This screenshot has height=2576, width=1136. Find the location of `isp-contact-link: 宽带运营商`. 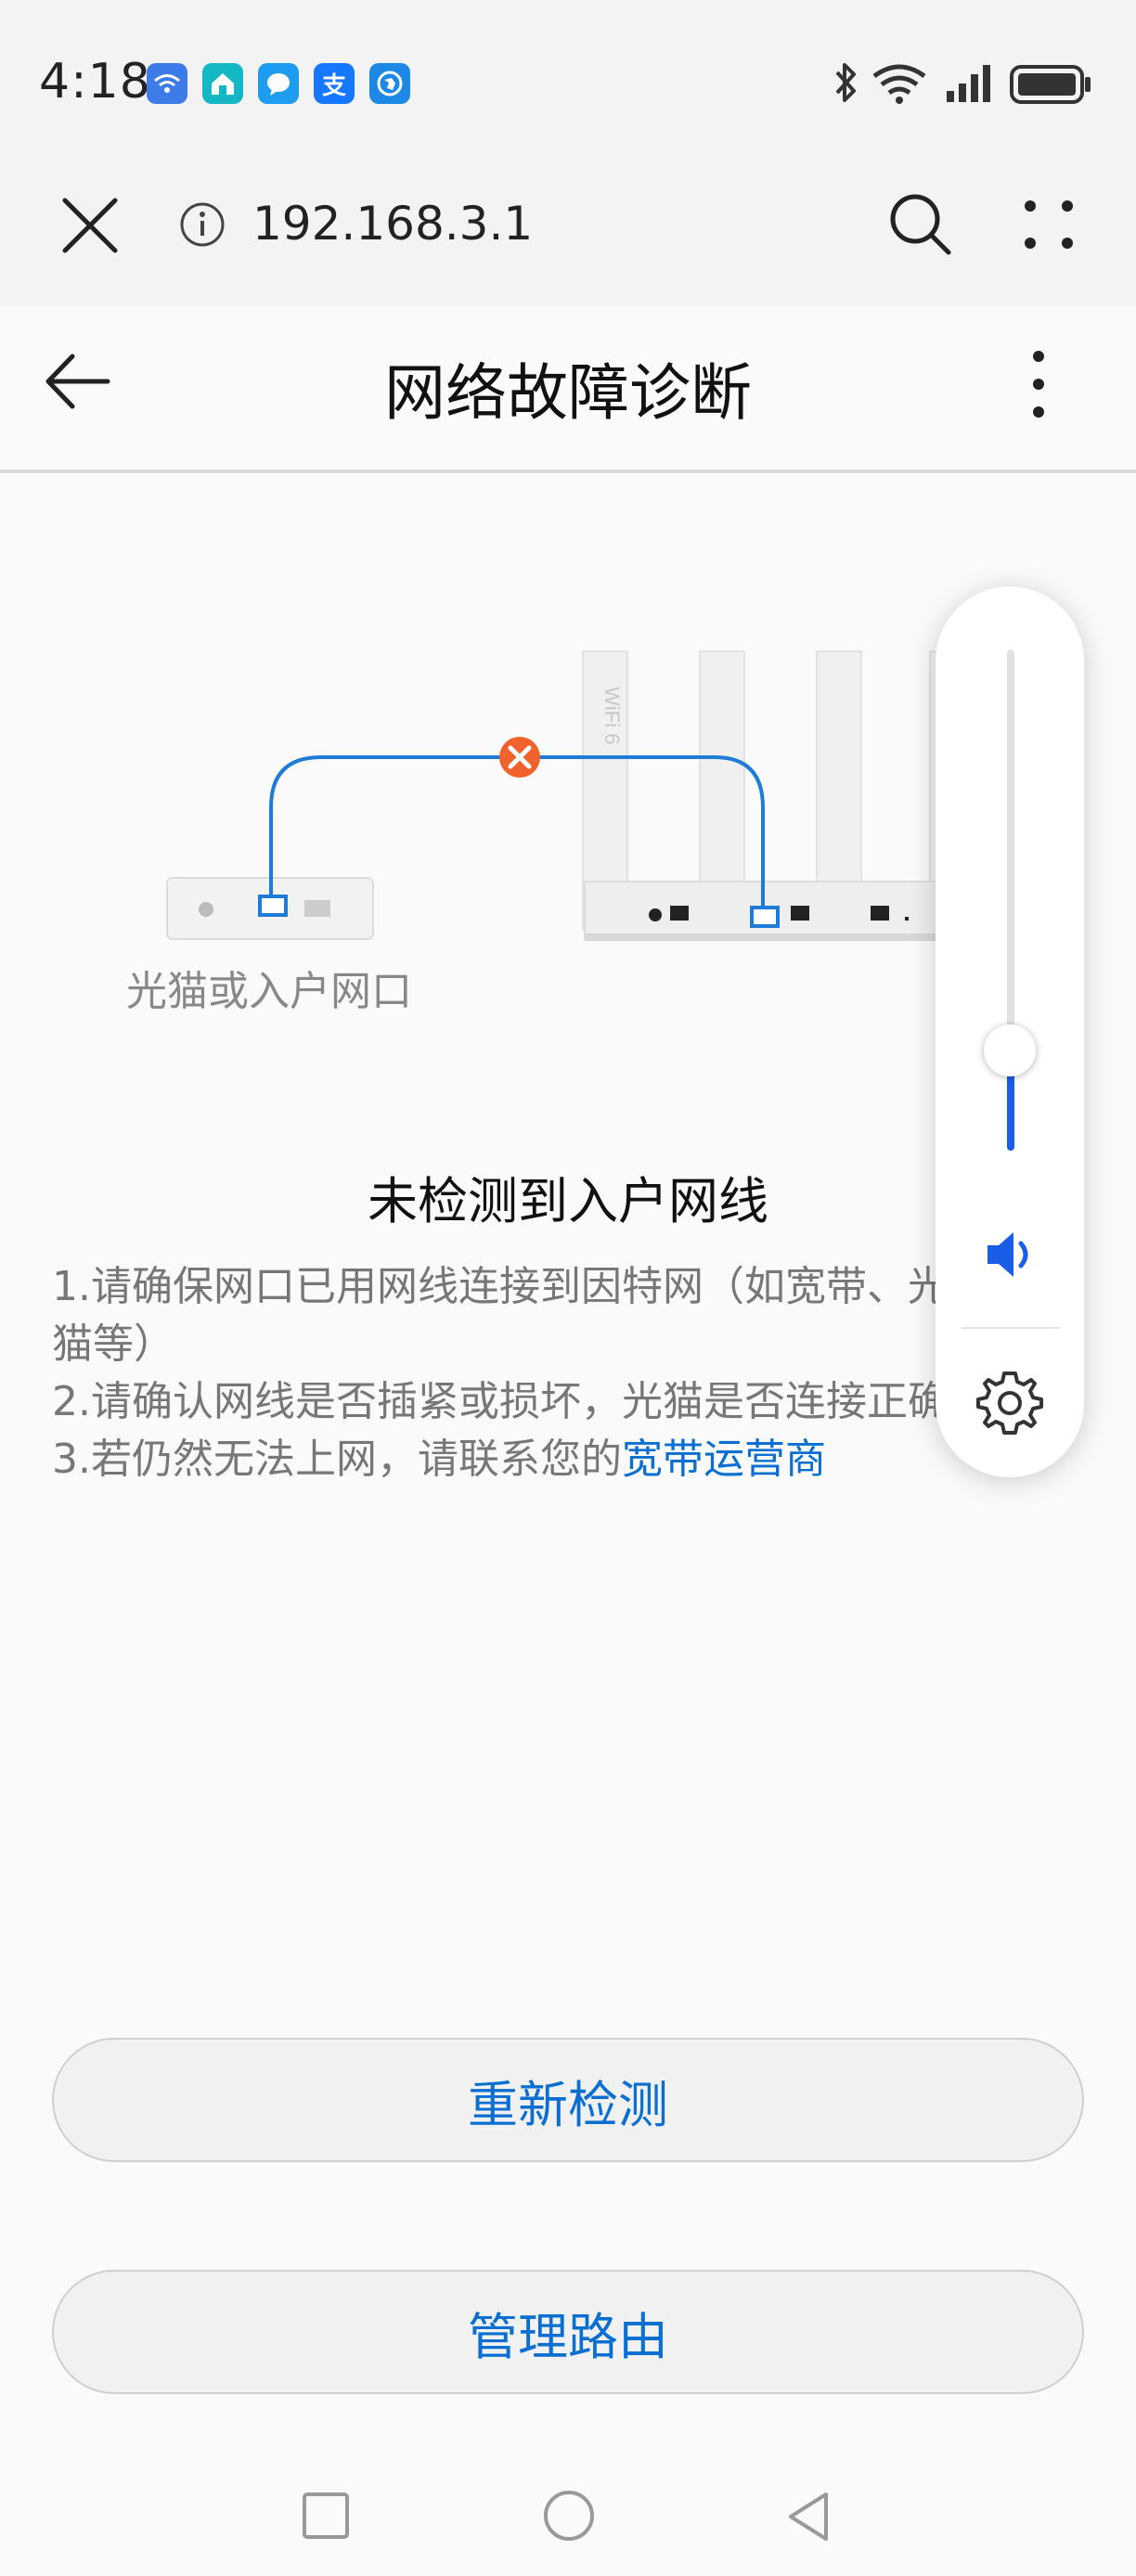

isp-contact-link: 宽带运营商 is located at coordinates (724, 1459).